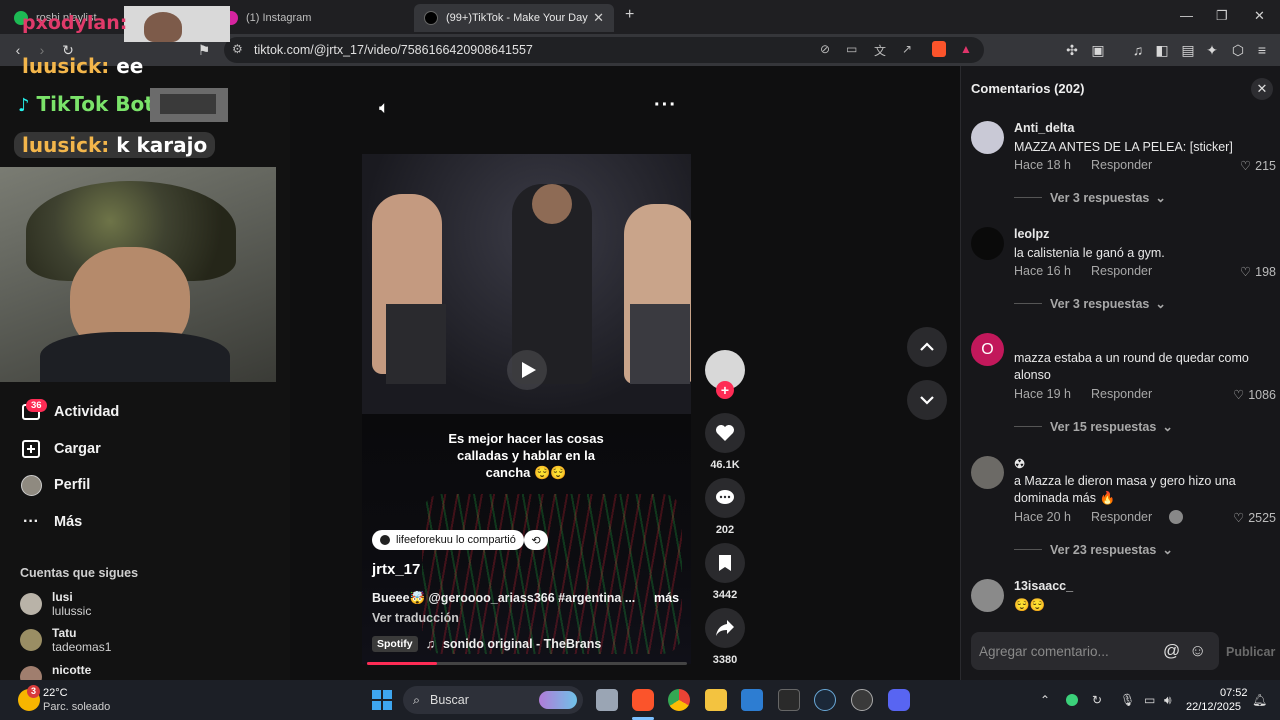 This screenshot has height=720, width=1280. I want to click on comment-like-button: ♡ 215, so click(1258, 166).